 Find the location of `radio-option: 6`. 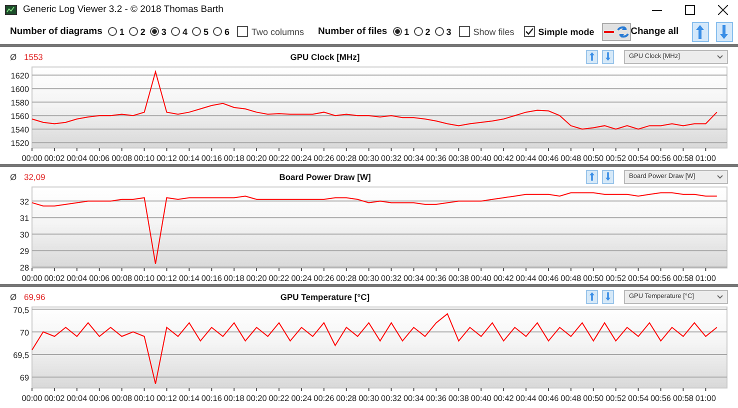

radio-option: 6 is located at coordinates (221, 31).